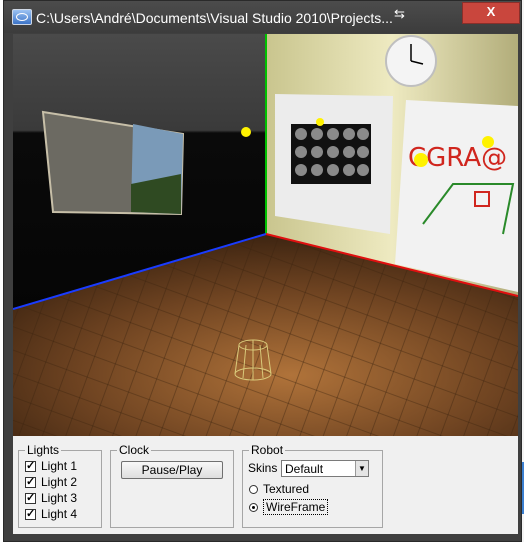 The height and width of the screenshot is (542, 524). I want to click on textured-label: Textured, so click(286, 489).